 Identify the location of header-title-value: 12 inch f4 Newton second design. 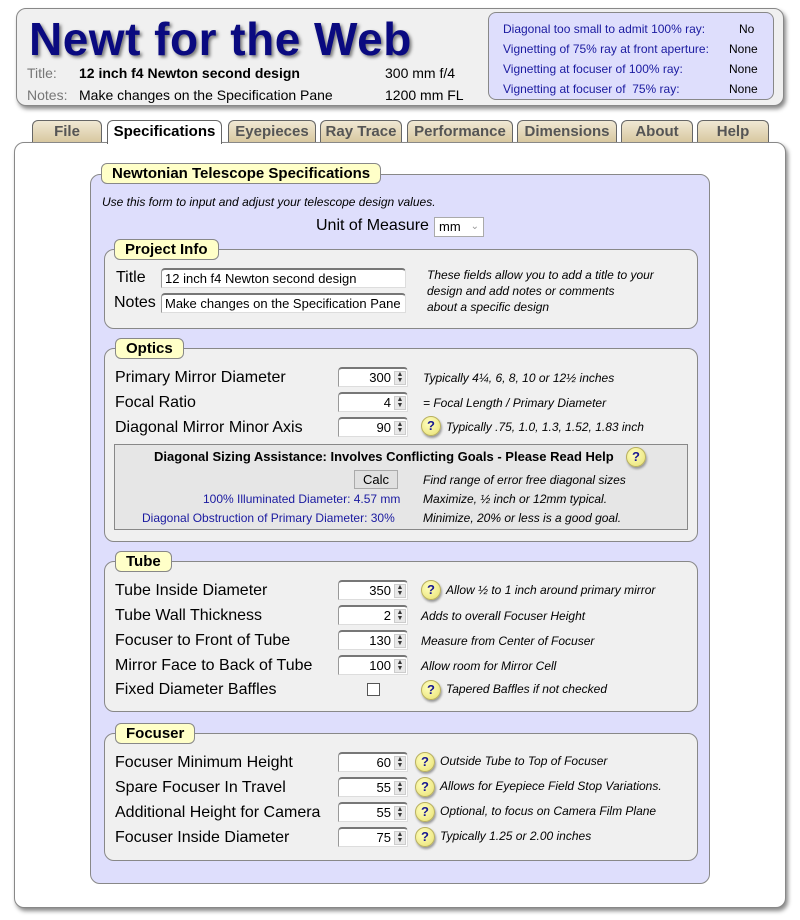
(189, 73).